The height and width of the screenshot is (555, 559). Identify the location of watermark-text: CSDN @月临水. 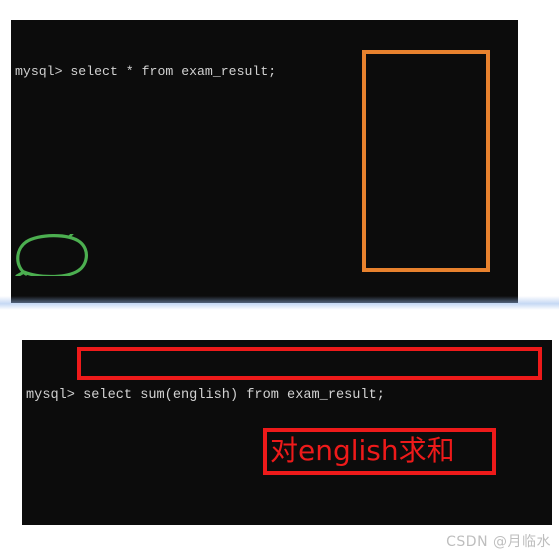
(498, 542).